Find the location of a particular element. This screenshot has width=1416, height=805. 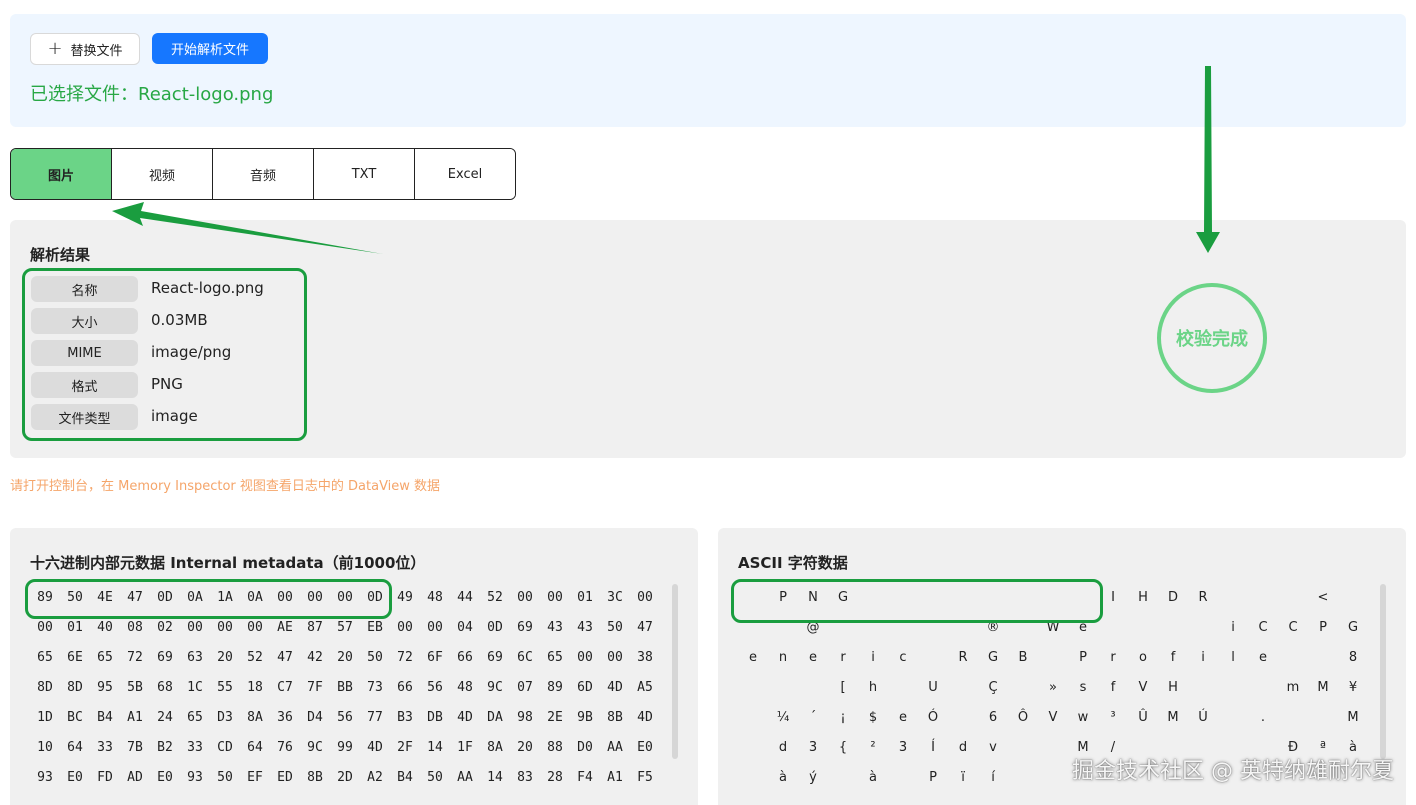

hex-byte: 65 is located at coordinates (195, 717).